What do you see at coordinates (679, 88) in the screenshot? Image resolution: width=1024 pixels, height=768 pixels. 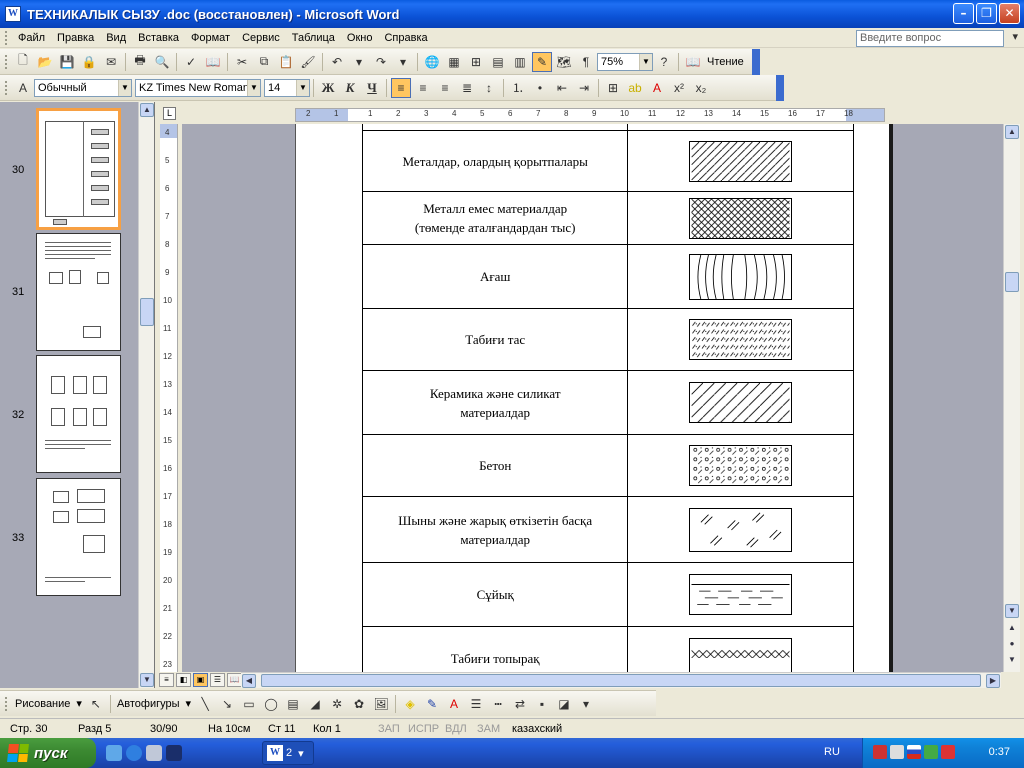 I see `superscript-icon: x²` at bounding box center [679, 88].